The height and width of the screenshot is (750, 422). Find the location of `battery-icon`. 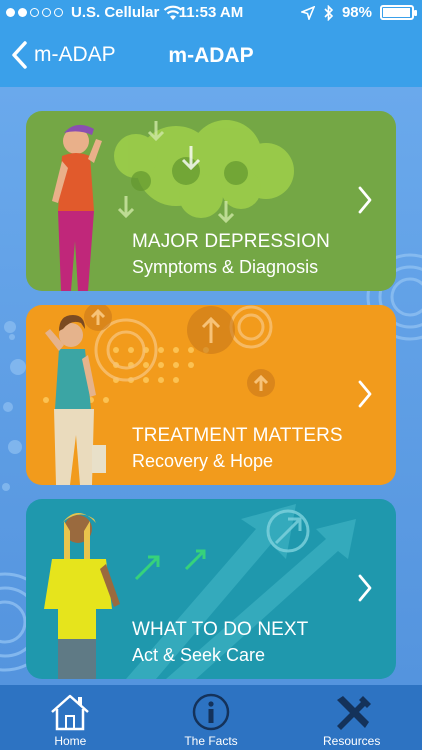

battery-icon is located at coordinates (398, 12).